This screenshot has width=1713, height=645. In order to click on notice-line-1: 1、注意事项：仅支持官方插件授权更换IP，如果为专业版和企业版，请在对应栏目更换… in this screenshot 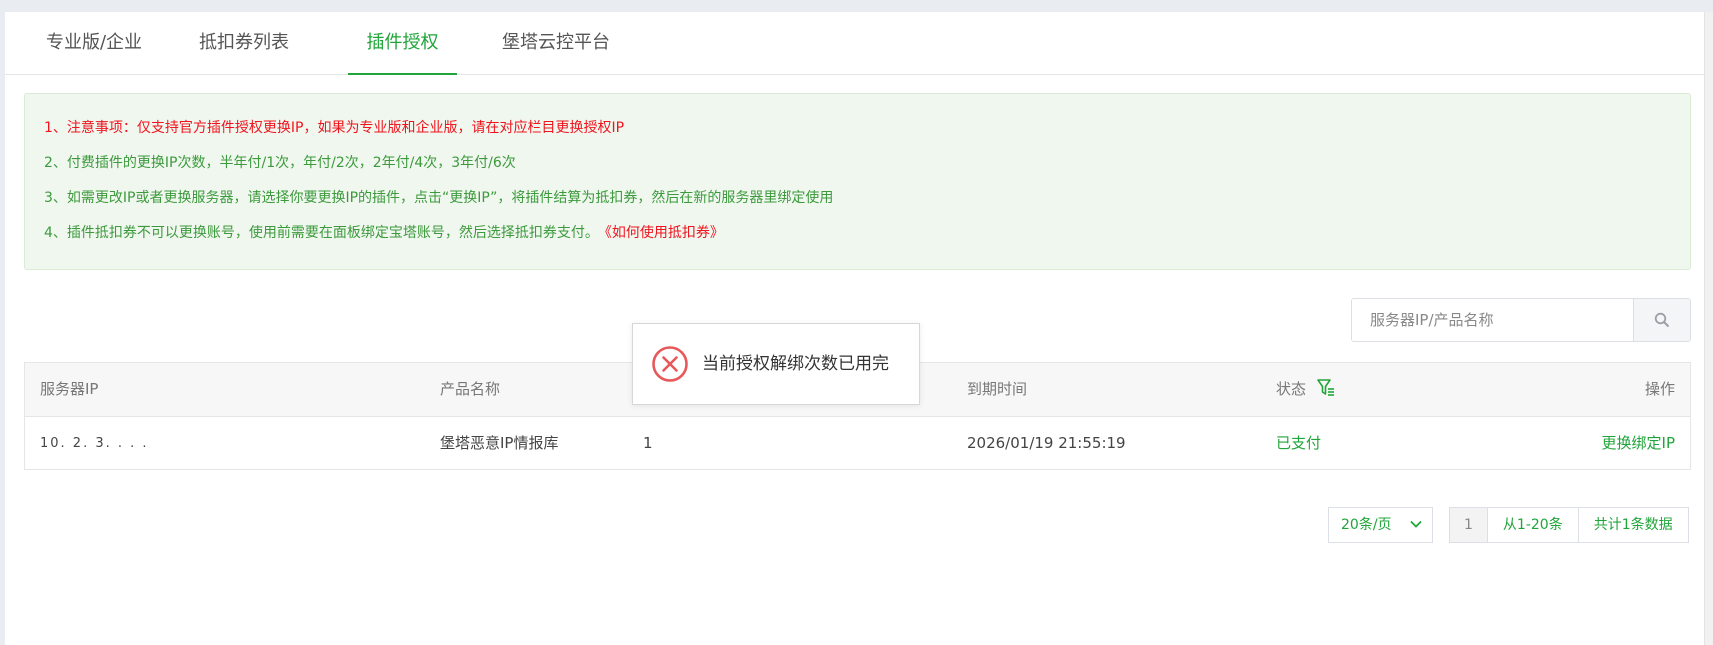, I will do `click(334, 128)`.